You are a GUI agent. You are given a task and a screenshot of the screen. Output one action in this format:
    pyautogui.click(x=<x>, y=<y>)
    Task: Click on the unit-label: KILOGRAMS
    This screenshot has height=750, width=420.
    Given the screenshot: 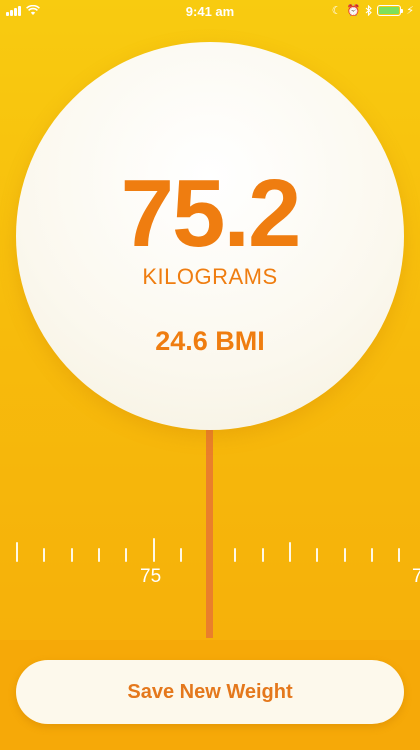 What is the action you would take?
    pyautogui.click(x=210, y=276)
    